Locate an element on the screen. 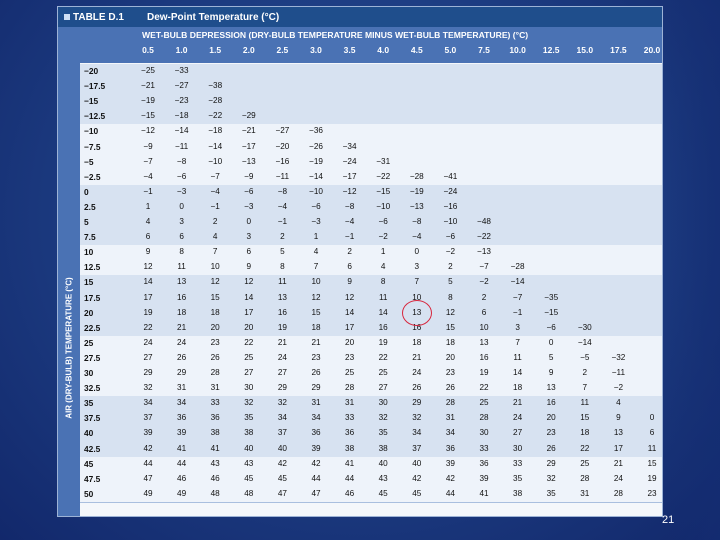 The width and height of the screenshot is (720, 540). row-header-temperature: 32.5 is located at coordinates (92, 388).